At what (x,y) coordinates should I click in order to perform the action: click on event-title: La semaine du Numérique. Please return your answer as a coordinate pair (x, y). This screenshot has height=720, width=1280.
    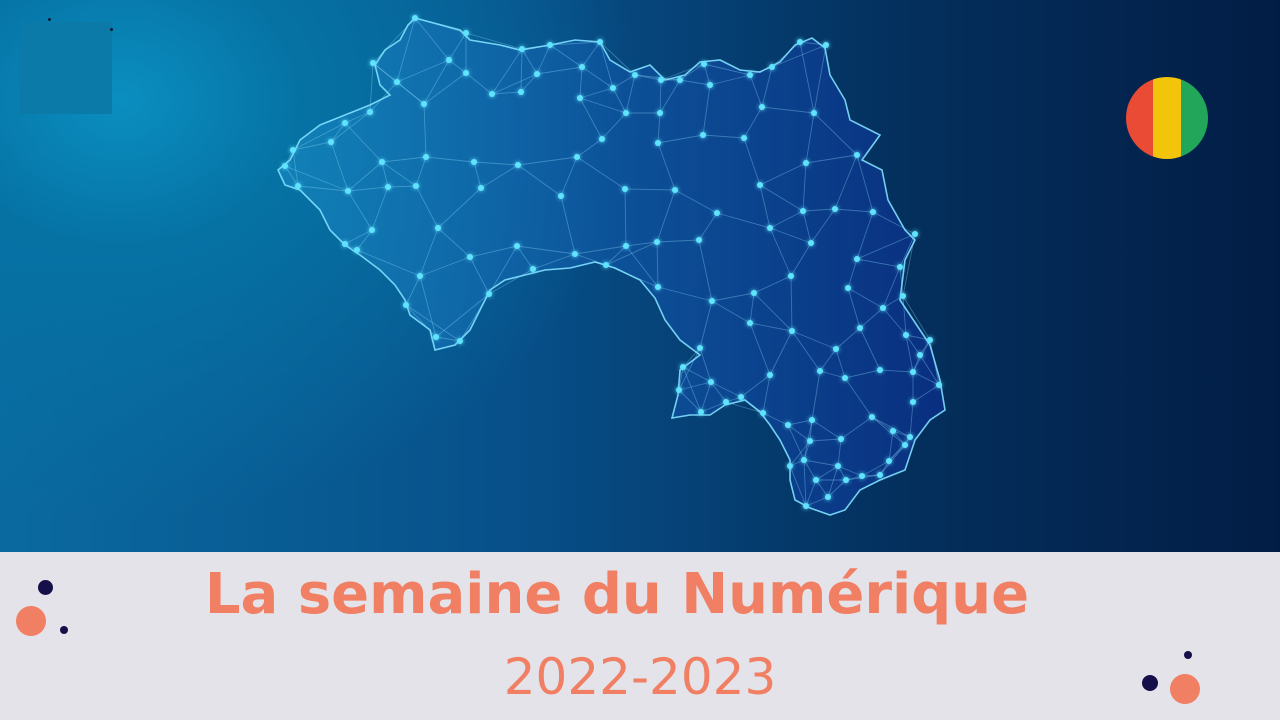
    Looking at the image, I should click on (617, 594).